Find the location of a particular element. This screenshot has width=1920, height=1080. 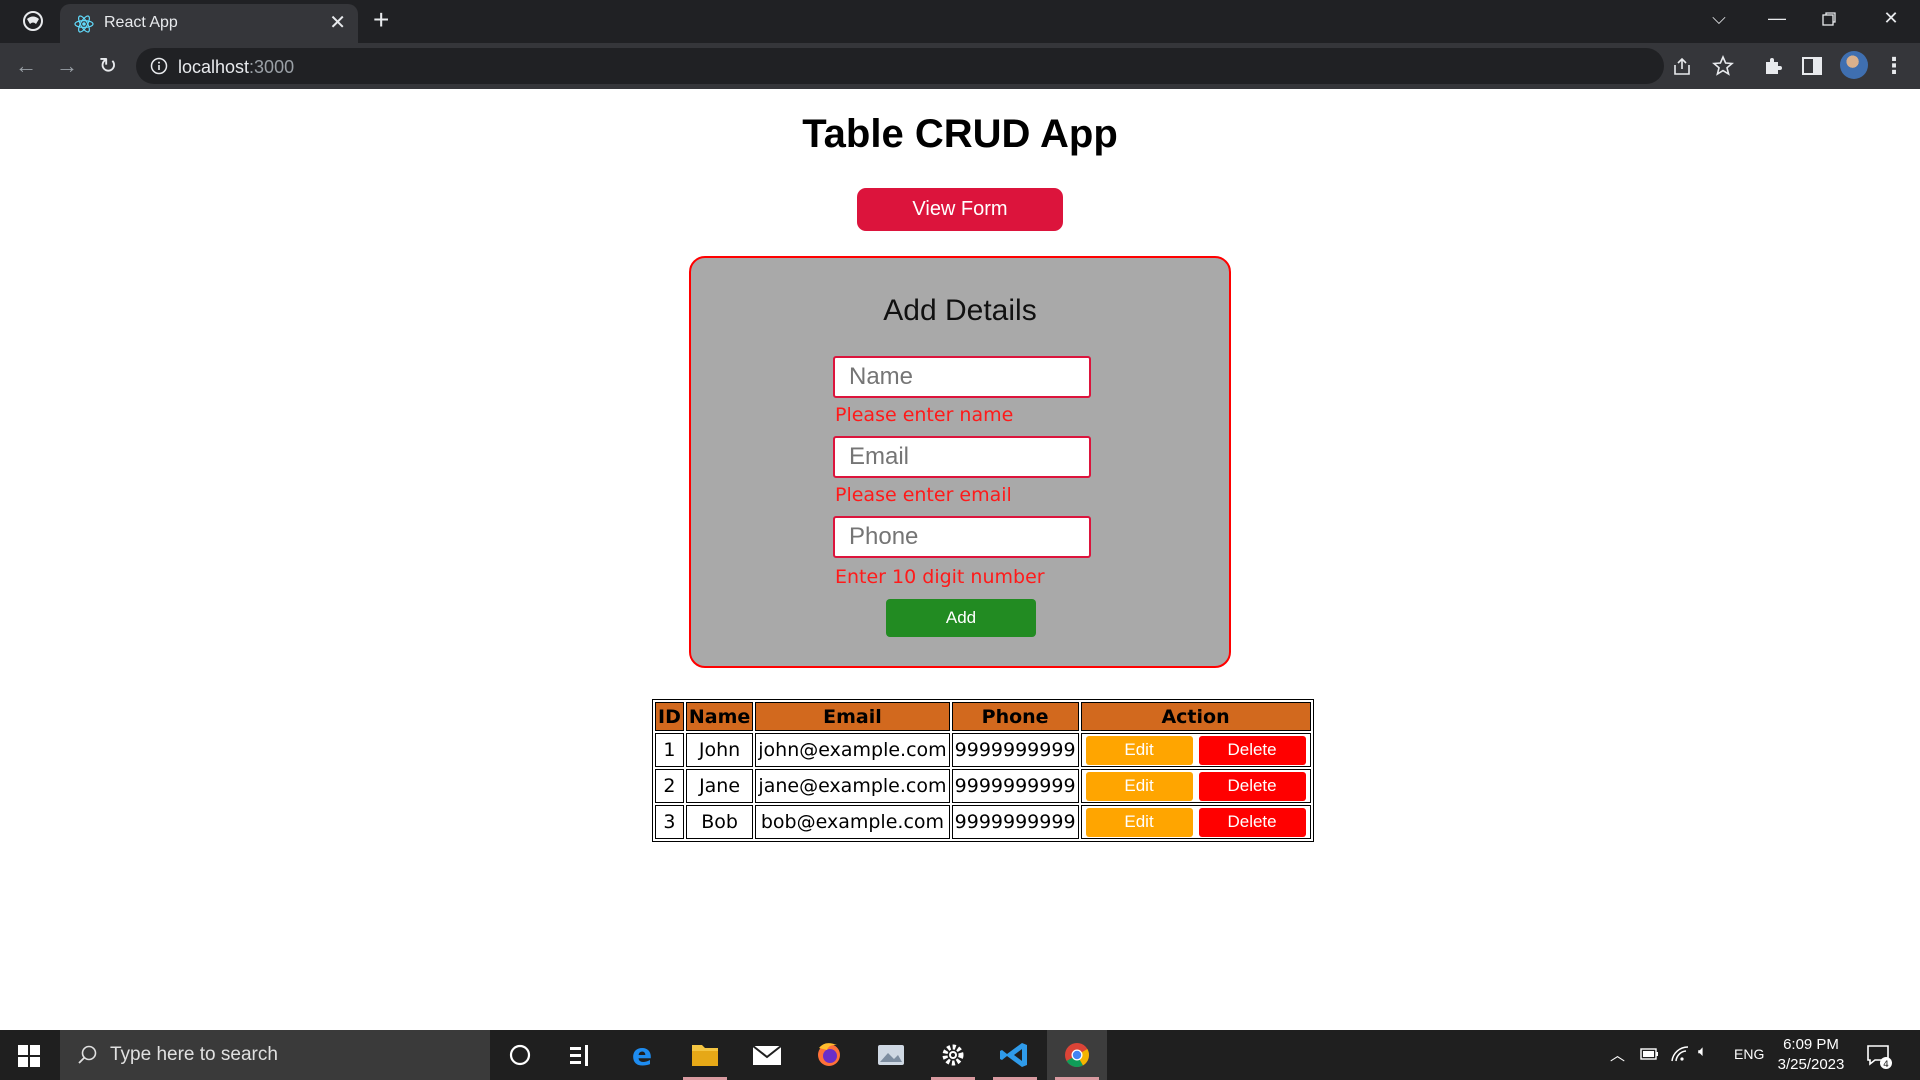

taskbar-search: Type here to search is located at coordinates (275, 1055).